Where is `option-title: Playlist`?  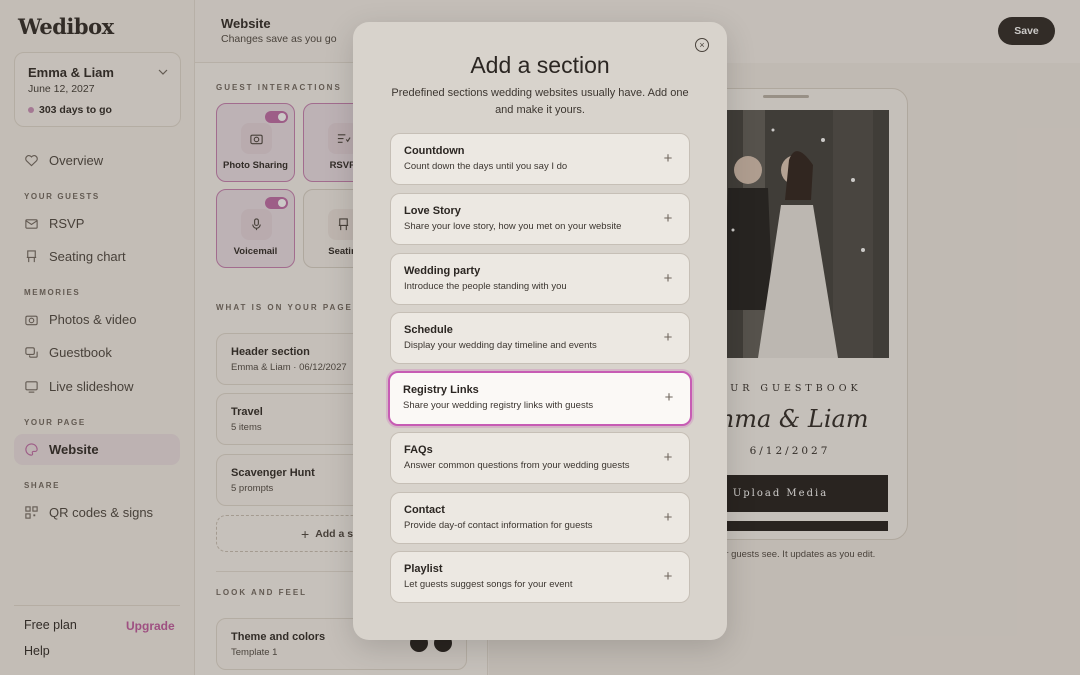 option-title: Playlist is located at coordinates (423, 569).